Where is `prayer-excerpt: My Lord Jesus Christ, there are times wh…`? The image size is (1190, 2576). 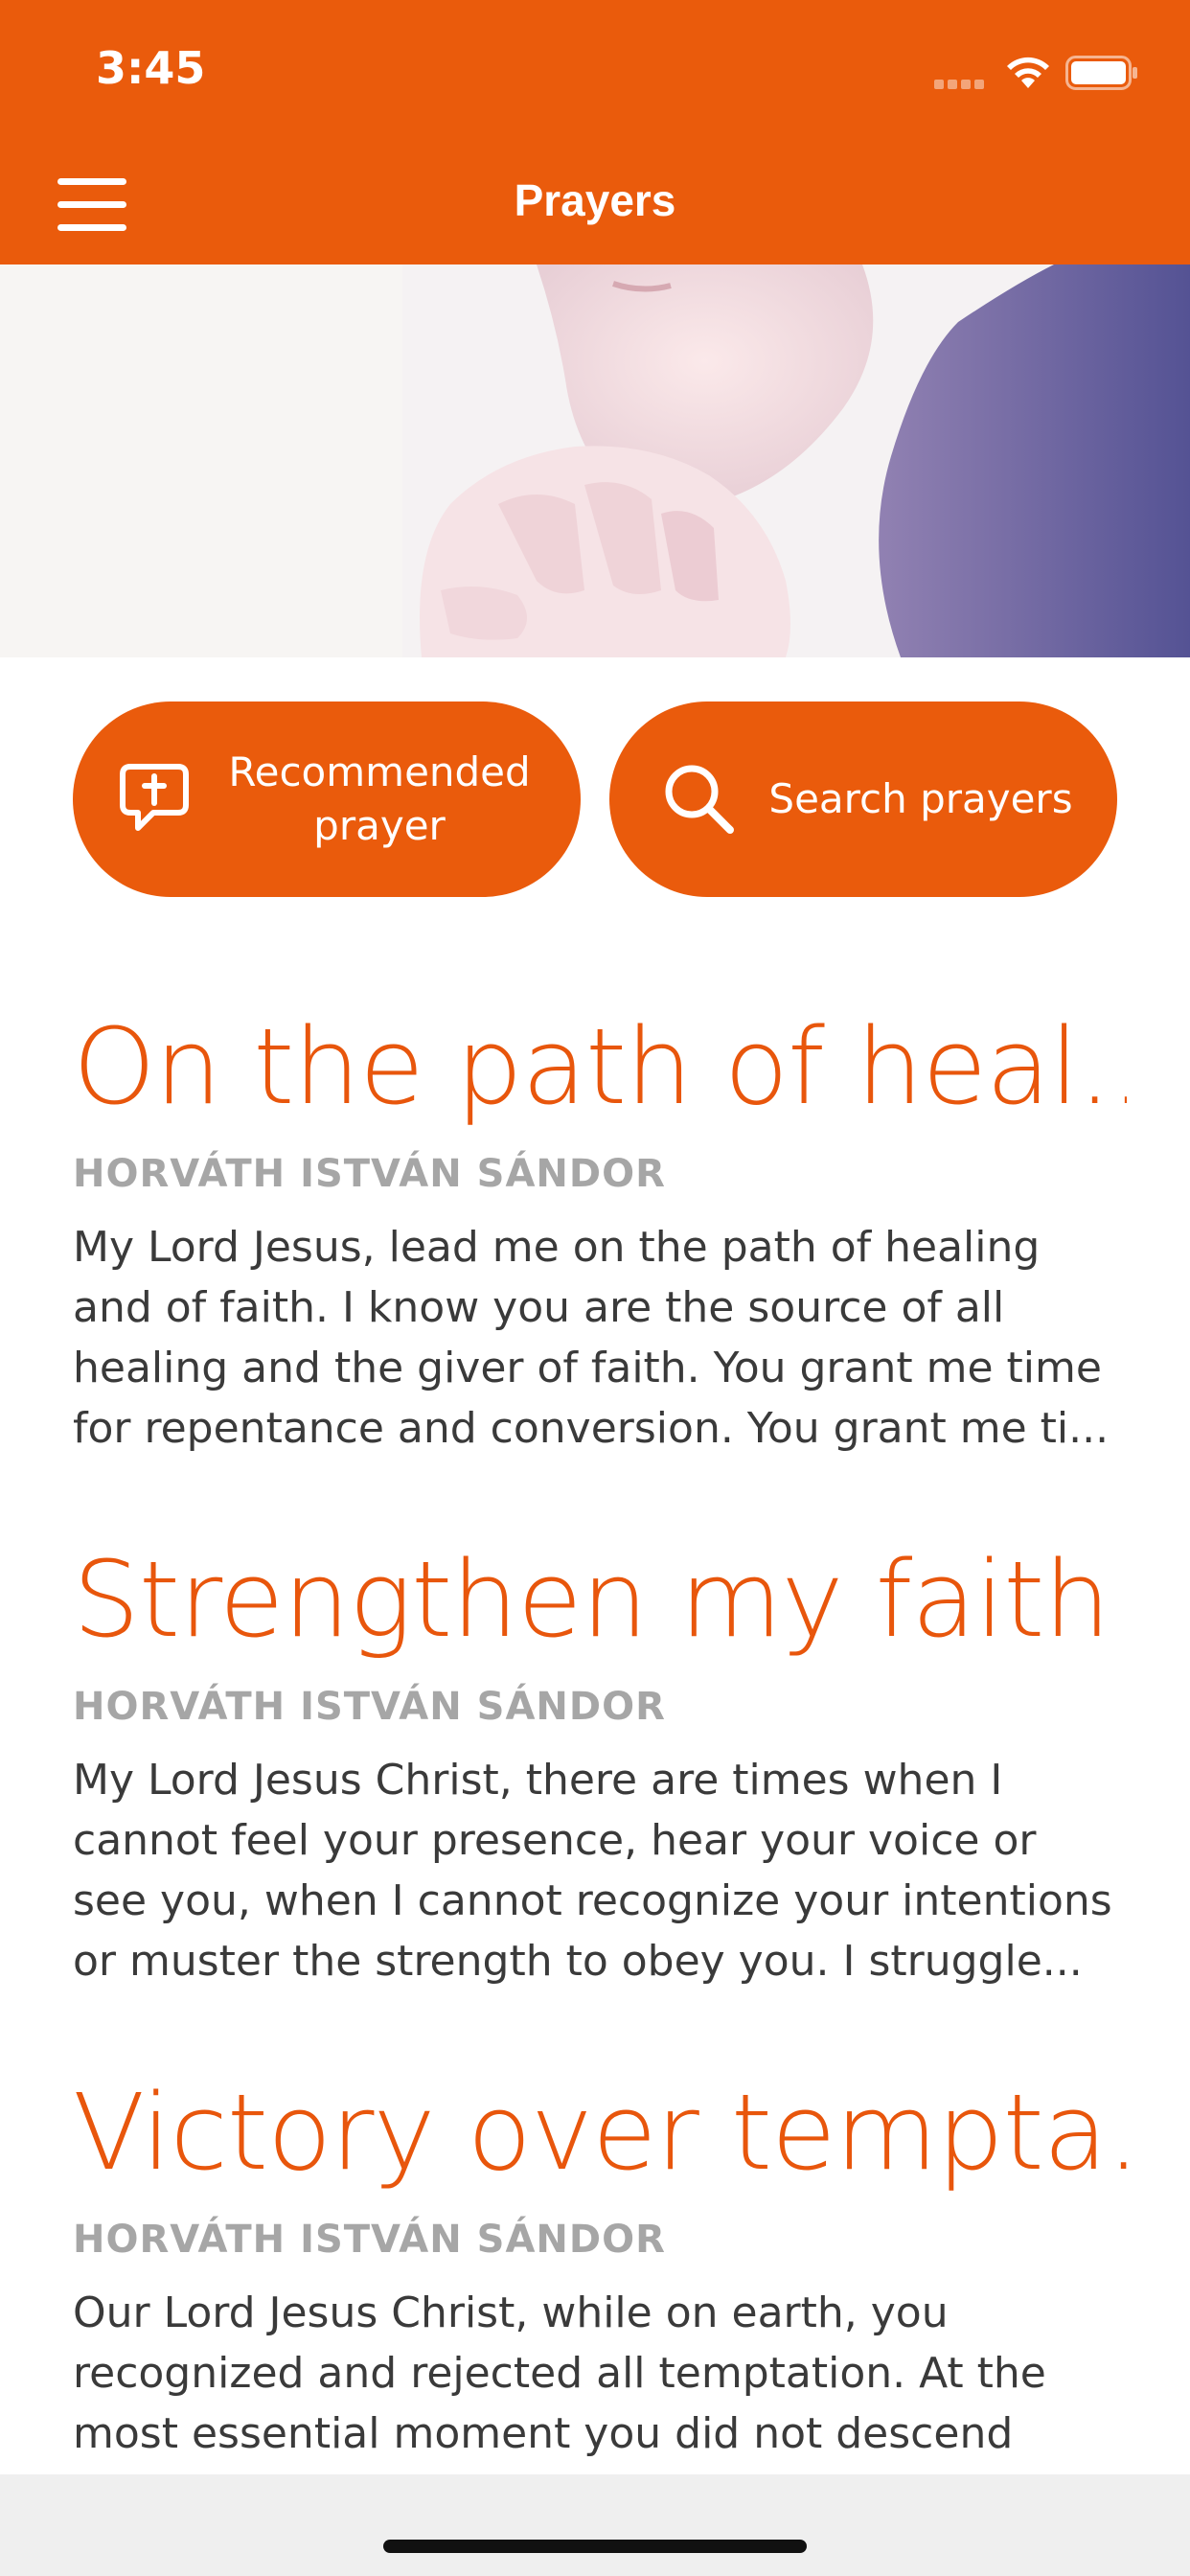 prayer-excerpt: My Lord Jesus Christ, there are times wh… is located at coordinates (592, 1871).